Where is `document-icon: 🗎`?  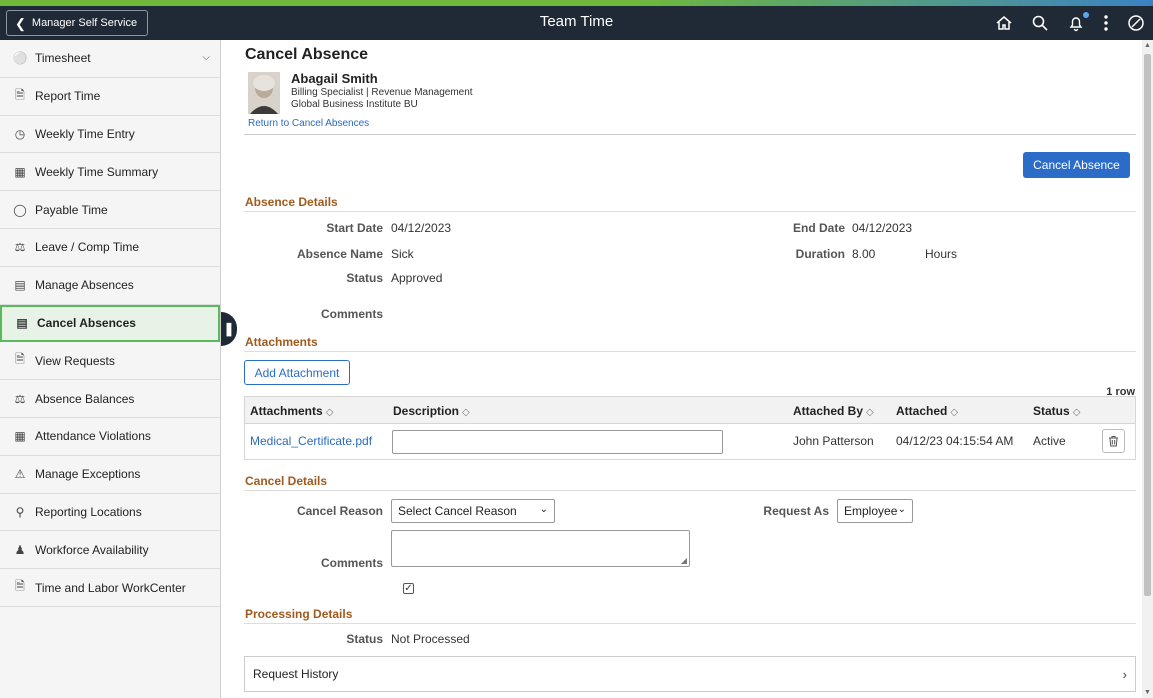 document-icon: 🗎 is located at coordinates (20, 359).